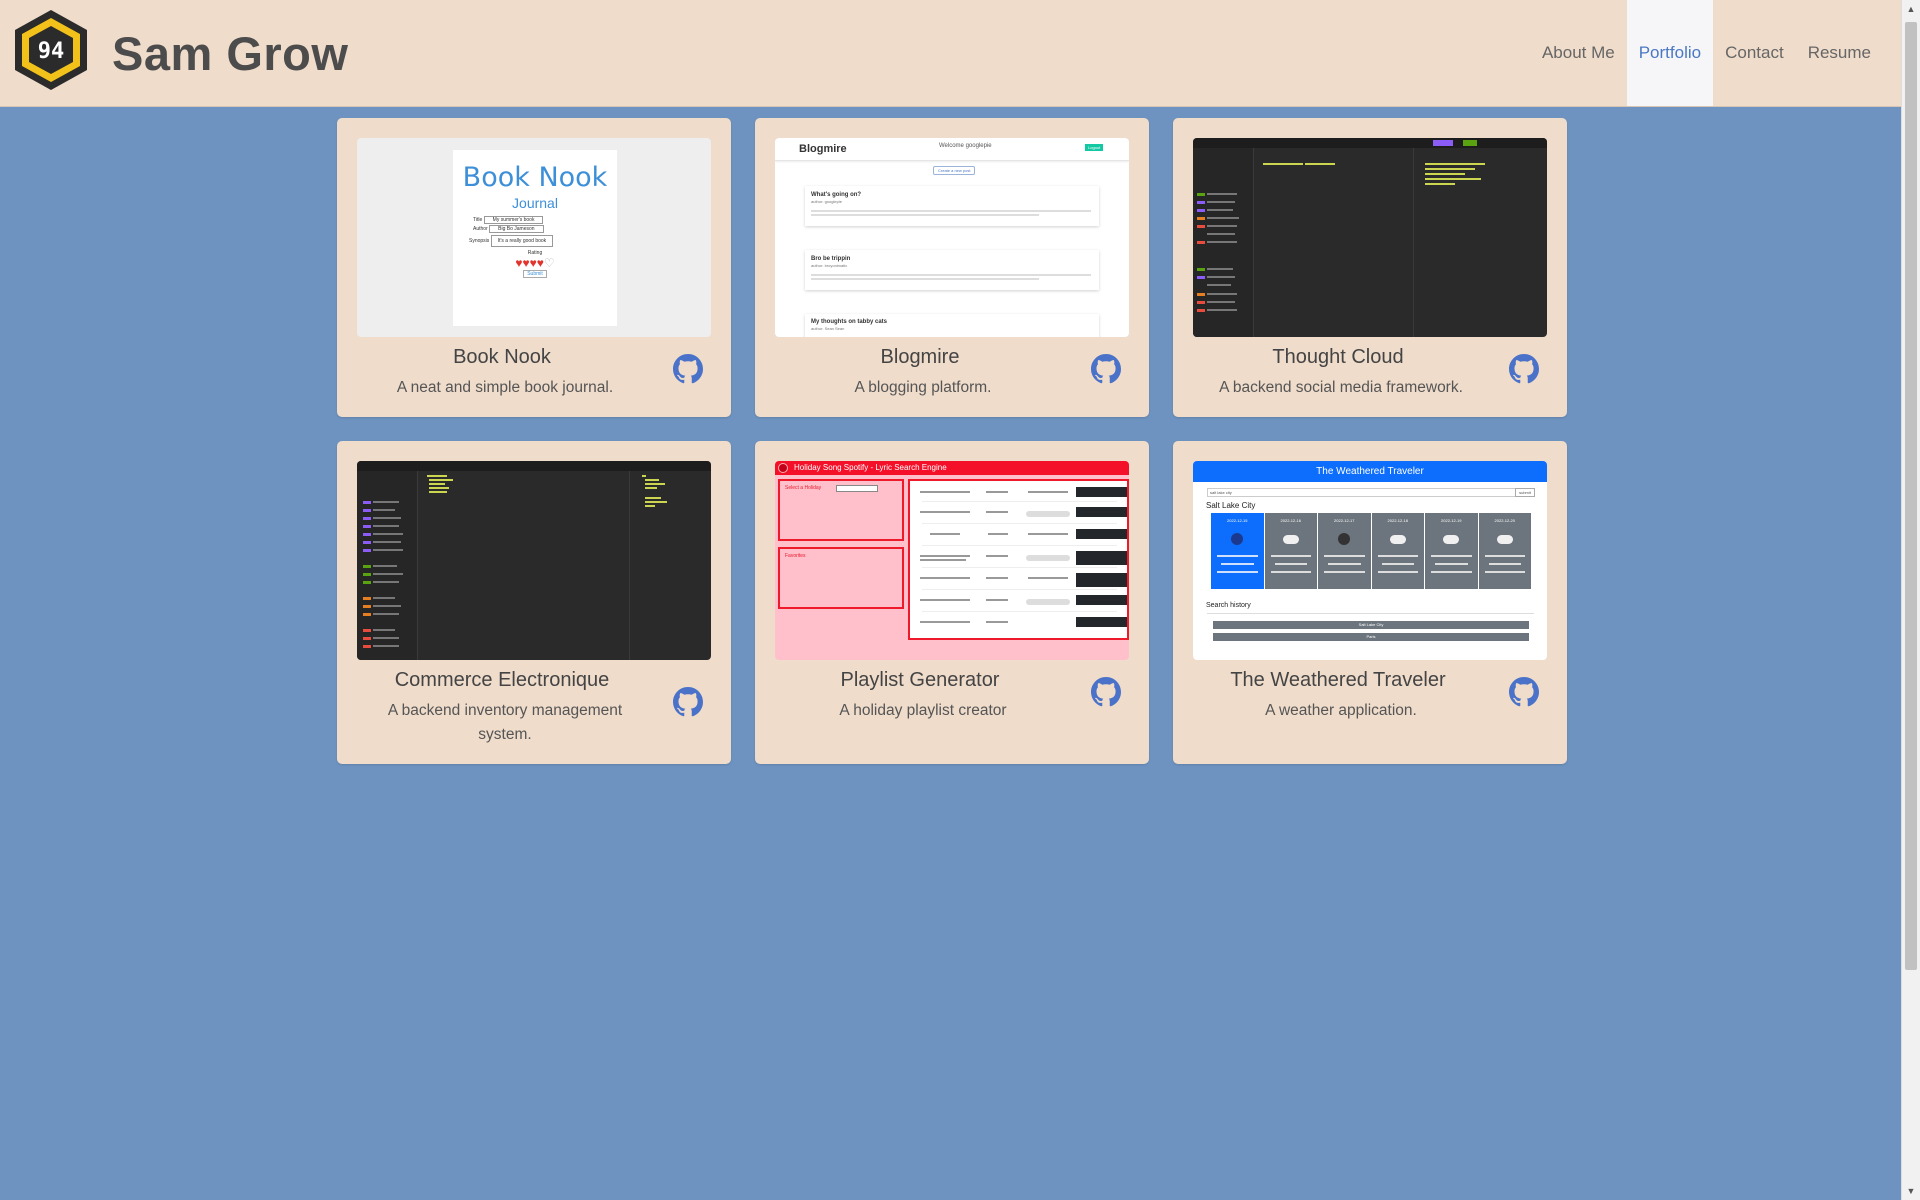 The width and height of the screenshot is (1920, 1200). What do you see at coordinates (1754, 53) in the screenshot?
I see `nav-contact: Contact` at bounding box center [1754, 53].